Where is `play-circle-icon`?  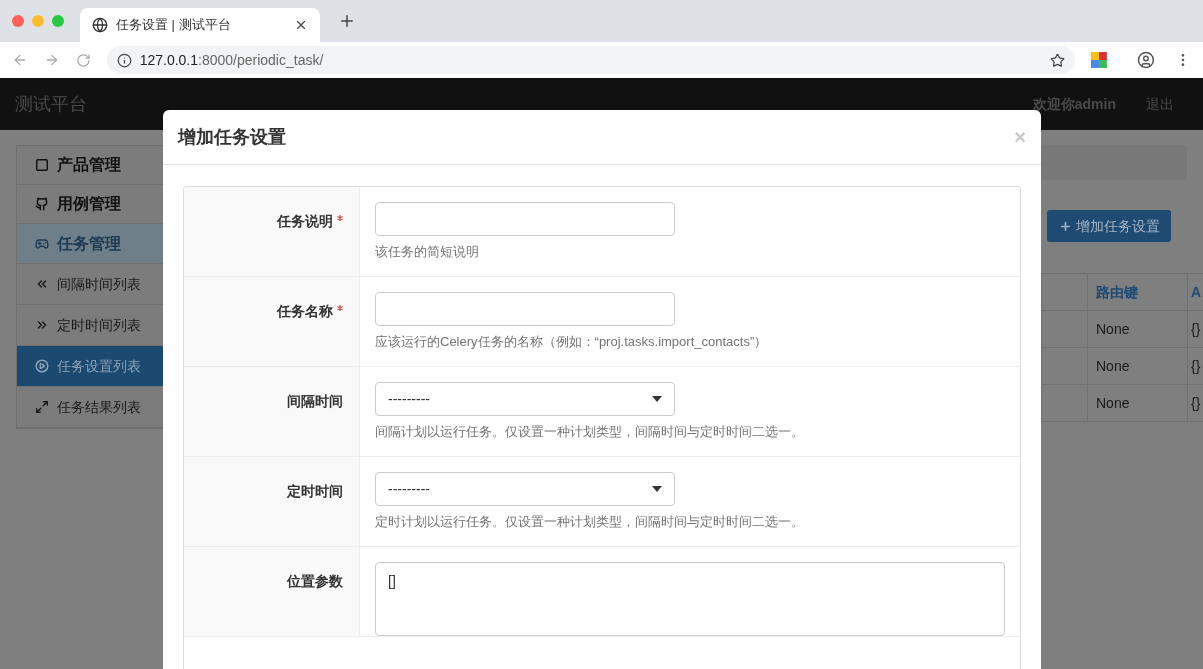
play-circle-icon is located at coordinates (42, 366).